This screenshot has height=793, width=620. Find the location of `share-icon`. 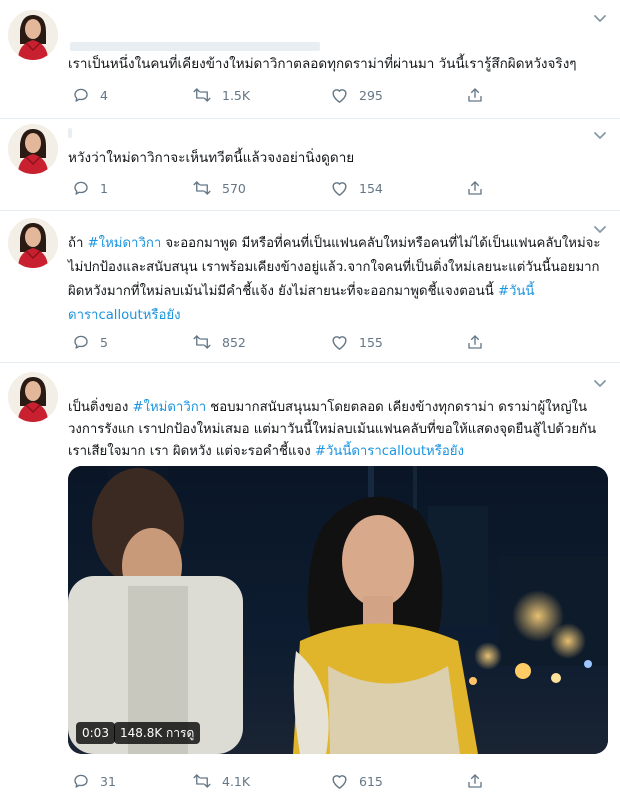

share-icon is located at coordinates (475, 781).